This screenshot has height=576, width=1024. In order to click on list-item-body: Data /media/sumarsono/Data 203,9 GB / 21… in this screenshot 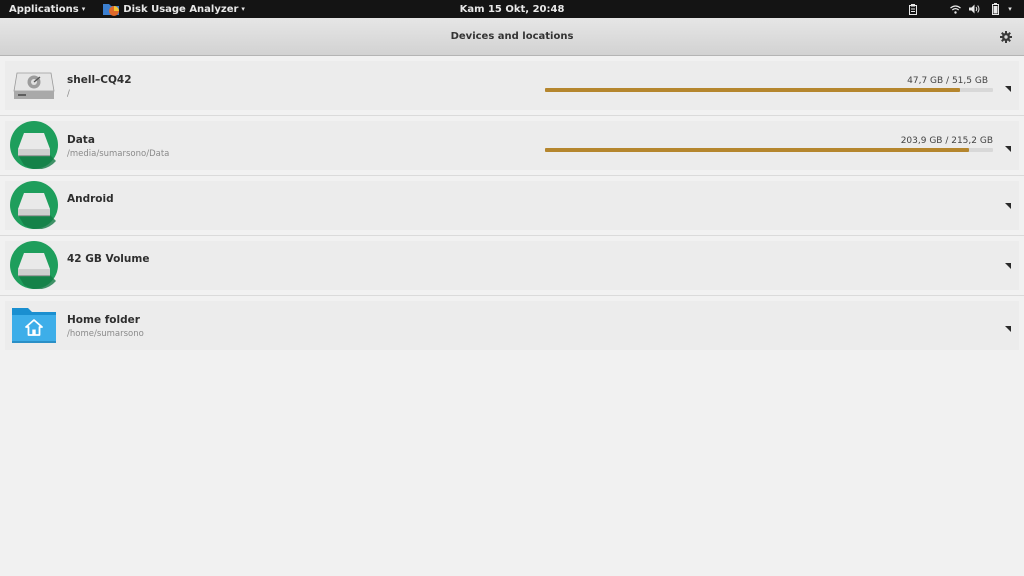, I will do `click(512, 145)`.